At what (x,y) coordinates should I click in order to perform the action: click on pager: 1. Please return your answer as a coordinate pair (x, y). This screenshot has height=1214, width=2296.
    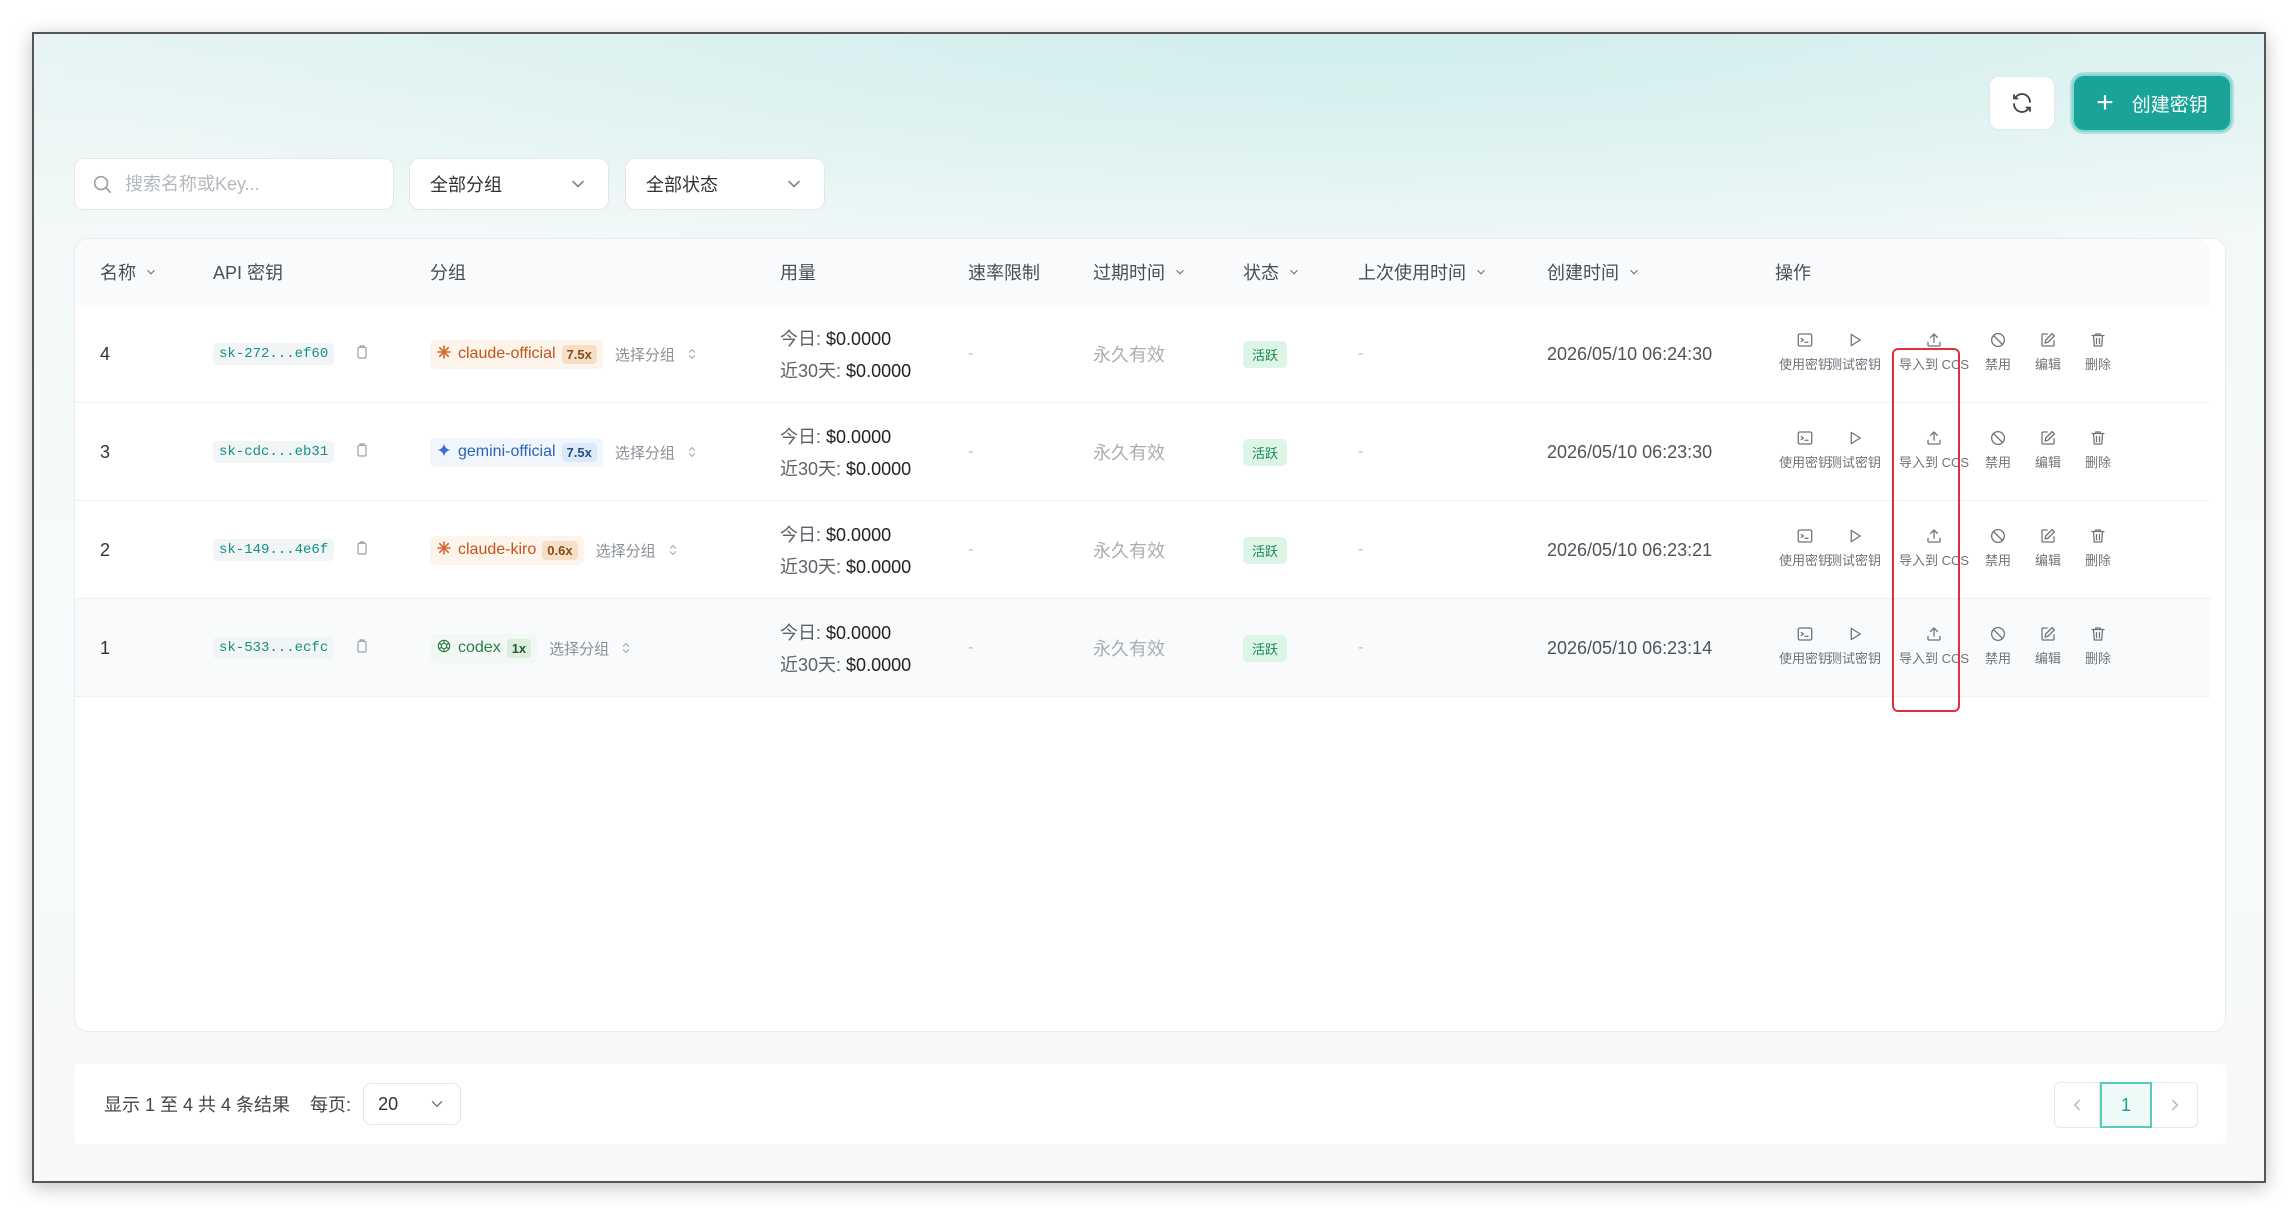
    Looking at the image, I should click on (2126, 1105).